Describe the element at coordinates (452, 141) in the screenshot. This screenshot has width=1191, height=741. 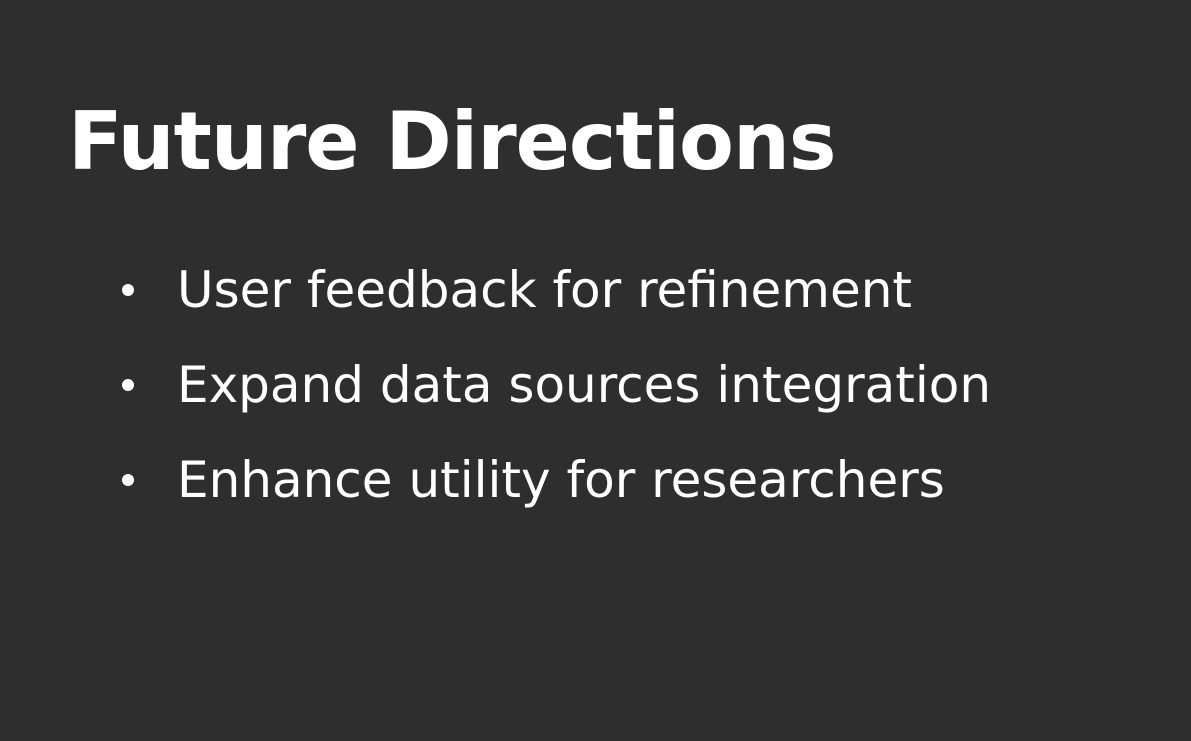
I see `slide-title: Future Directions` at that location.